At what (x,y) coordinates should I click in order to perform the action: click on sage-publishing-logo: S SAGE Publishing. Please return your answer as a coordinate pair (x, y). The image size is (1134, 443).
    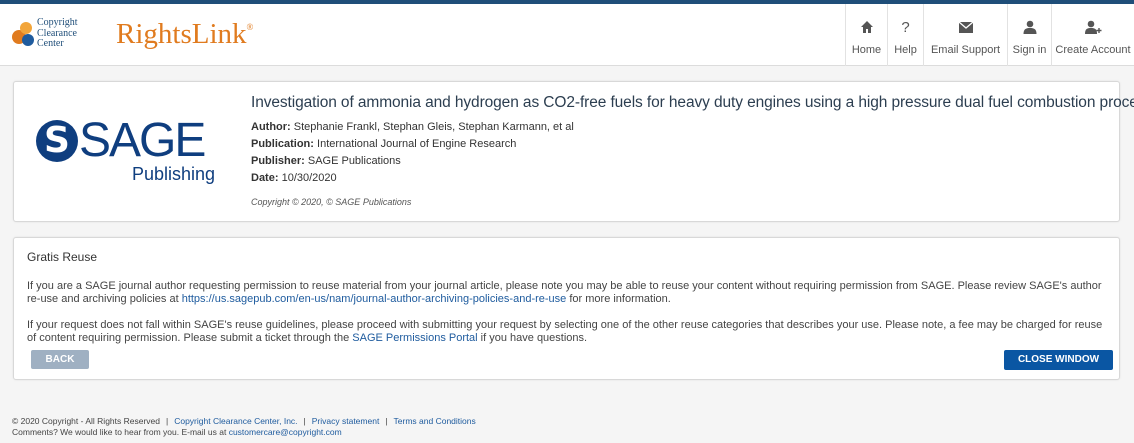
    Looking at the image, I should click on (136, 149).